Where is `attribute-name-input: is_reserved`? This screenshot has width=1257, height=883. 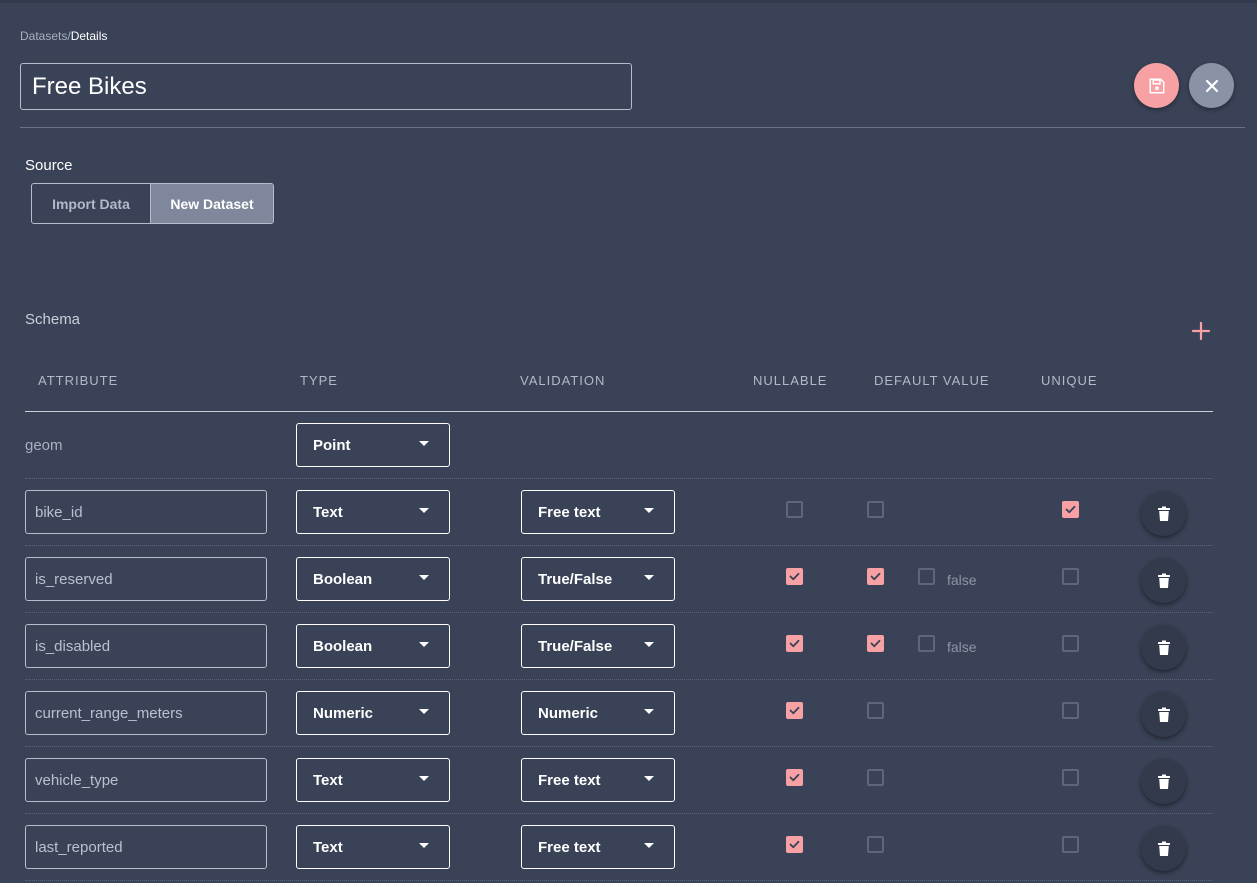 attribute-name-input: is_reserved is located at coordinates (146, 579).